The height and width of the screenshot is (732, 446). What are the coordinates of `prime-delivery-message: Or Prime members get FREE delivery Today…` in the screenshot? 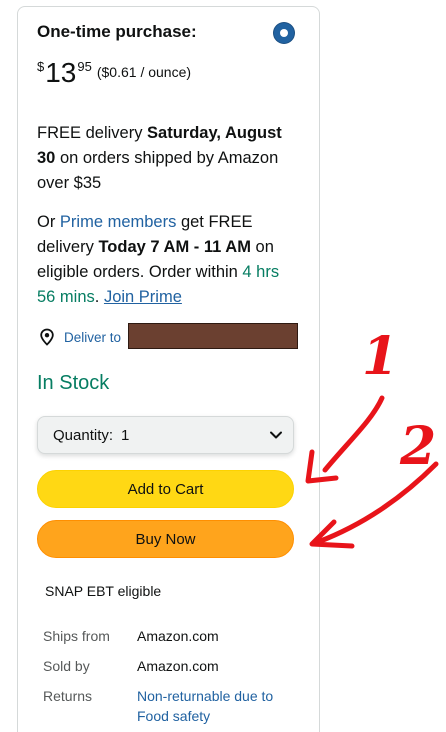 It's located at (168, 260).